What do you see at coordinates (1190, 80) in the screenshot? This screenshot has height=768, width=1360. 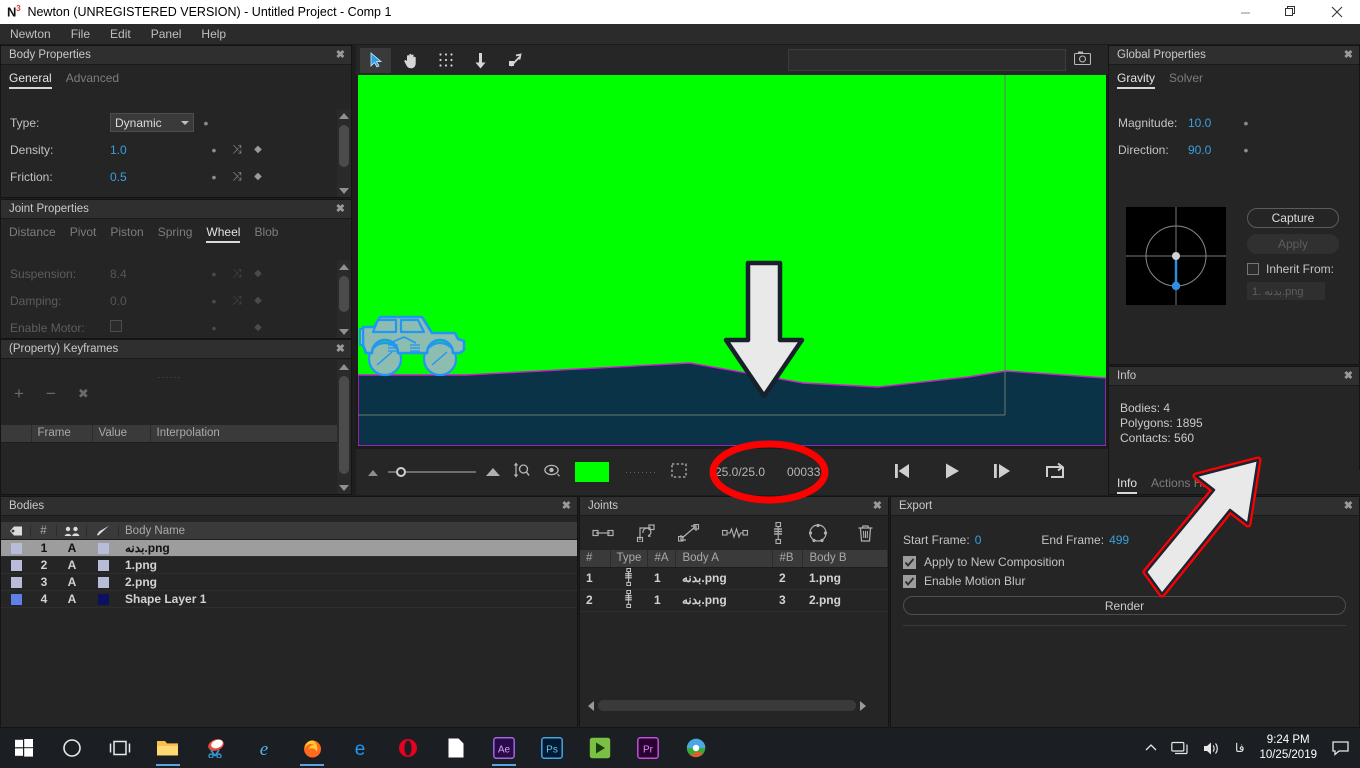 I see `tab-solver: Solver` at bounding box center [1190, 80].